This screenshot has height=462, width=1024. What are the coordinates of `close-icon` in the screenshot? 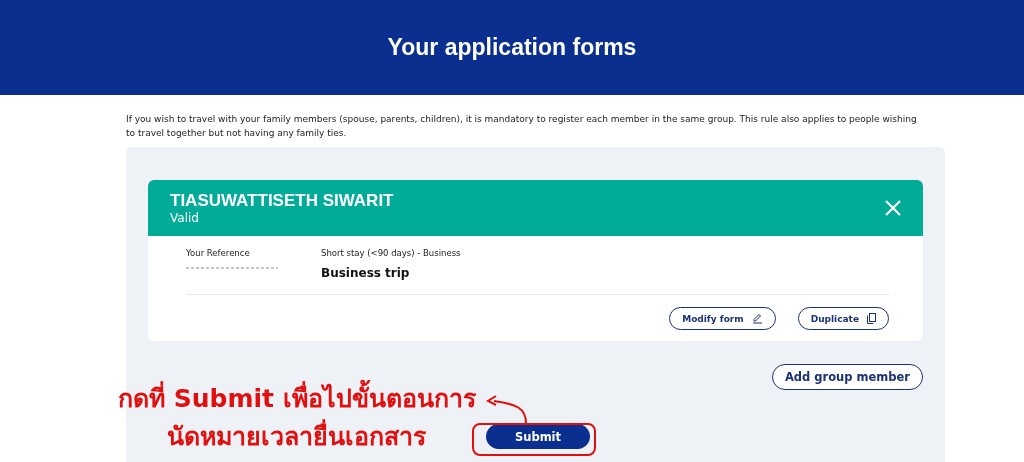 It's located at (893, 208).